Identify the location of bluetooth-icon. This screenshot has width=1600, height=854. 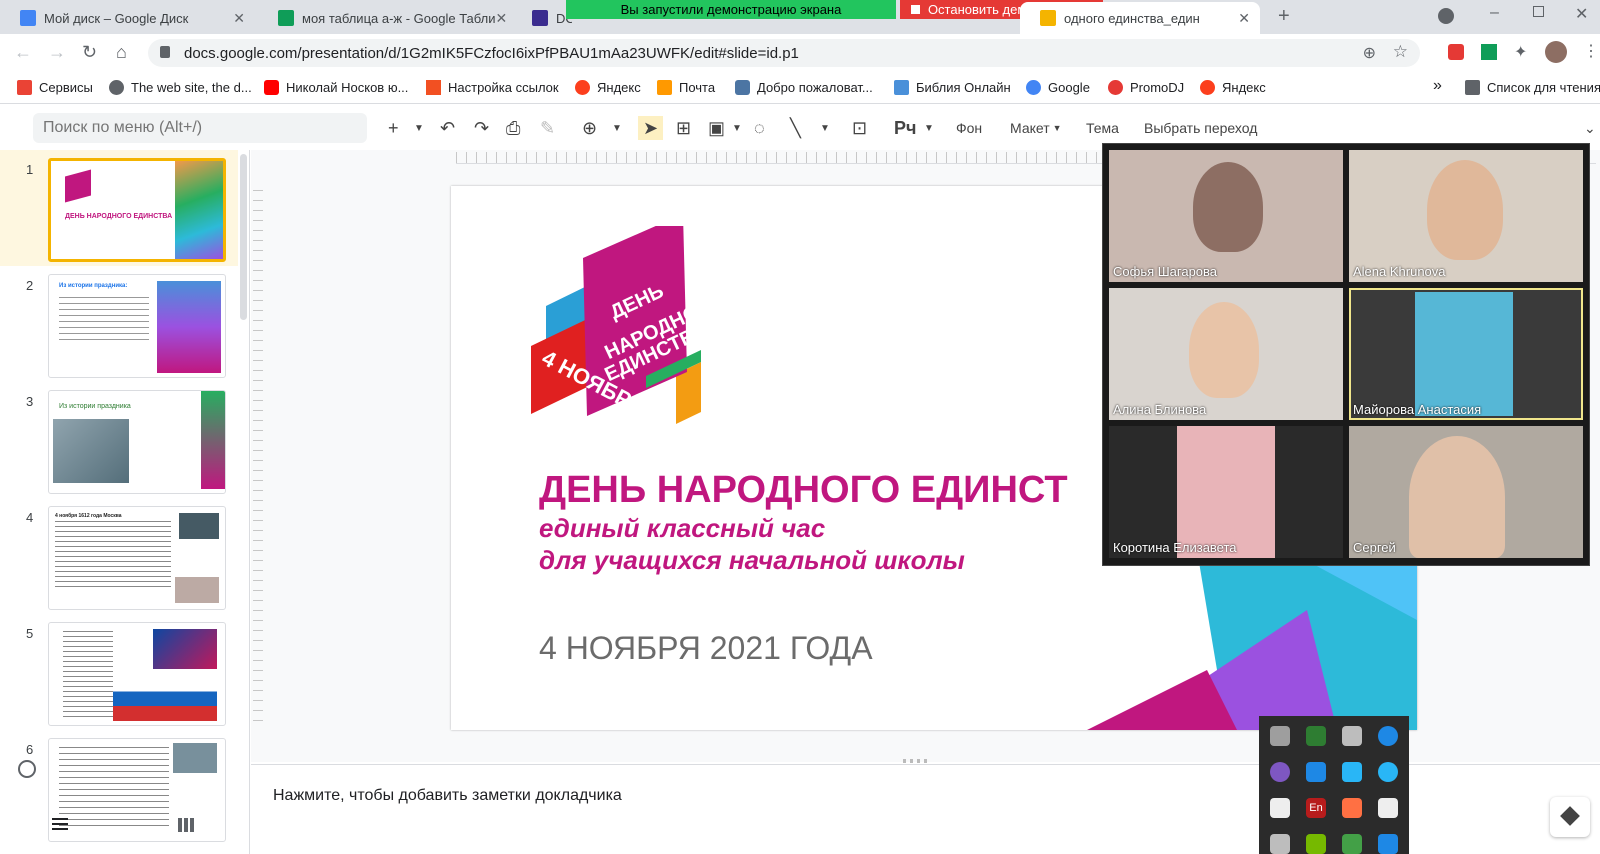
(1316, 772).